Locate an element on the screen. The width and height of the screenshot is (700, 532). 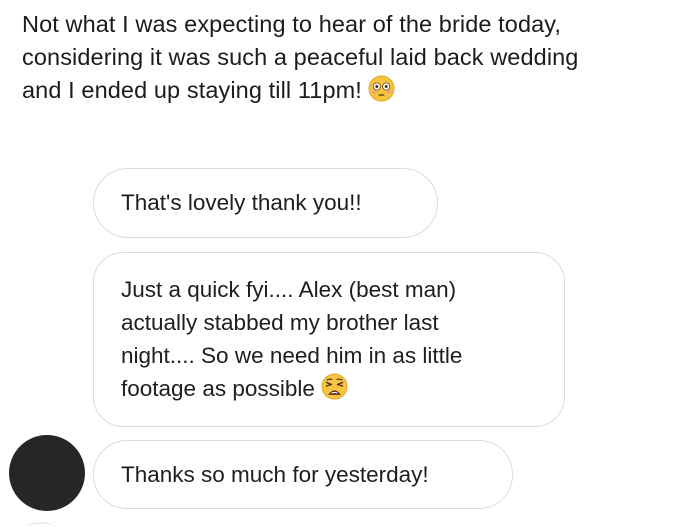
message-line: footage as possible is located at coordinates (332, 390).